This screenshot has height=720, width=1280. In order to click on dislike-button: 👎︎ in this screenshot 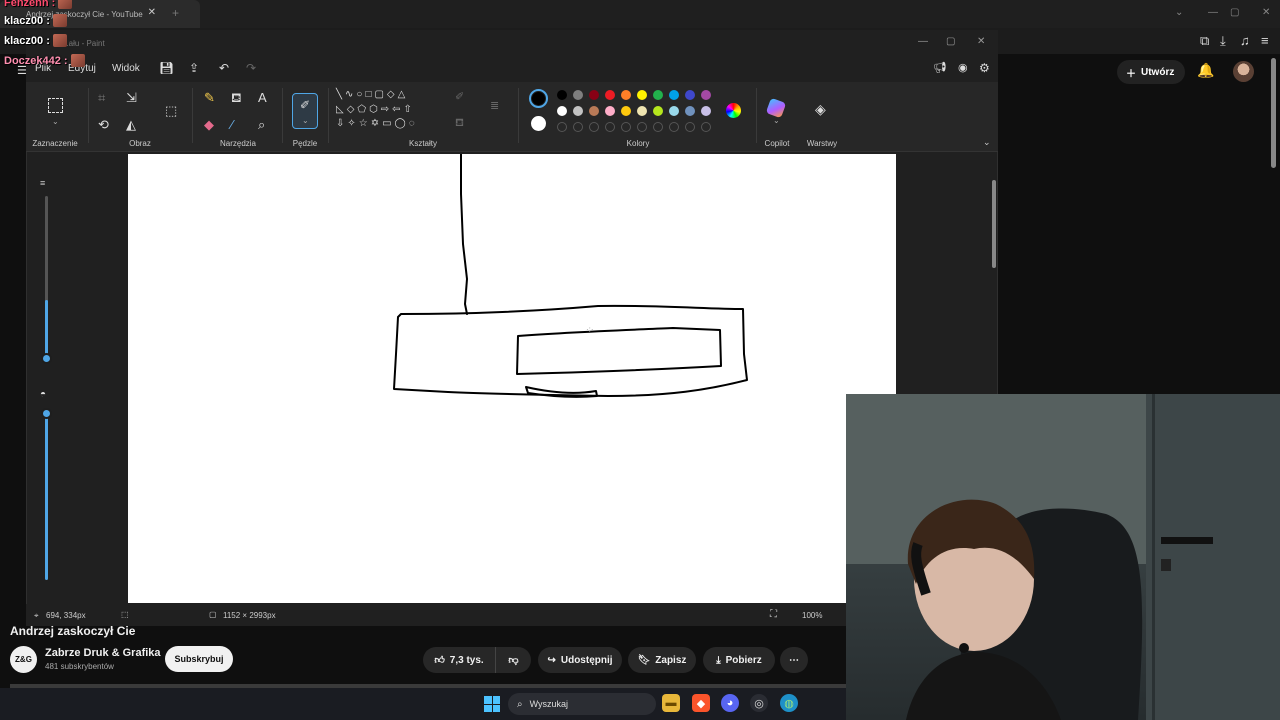, I will do `click(513, 660)`.